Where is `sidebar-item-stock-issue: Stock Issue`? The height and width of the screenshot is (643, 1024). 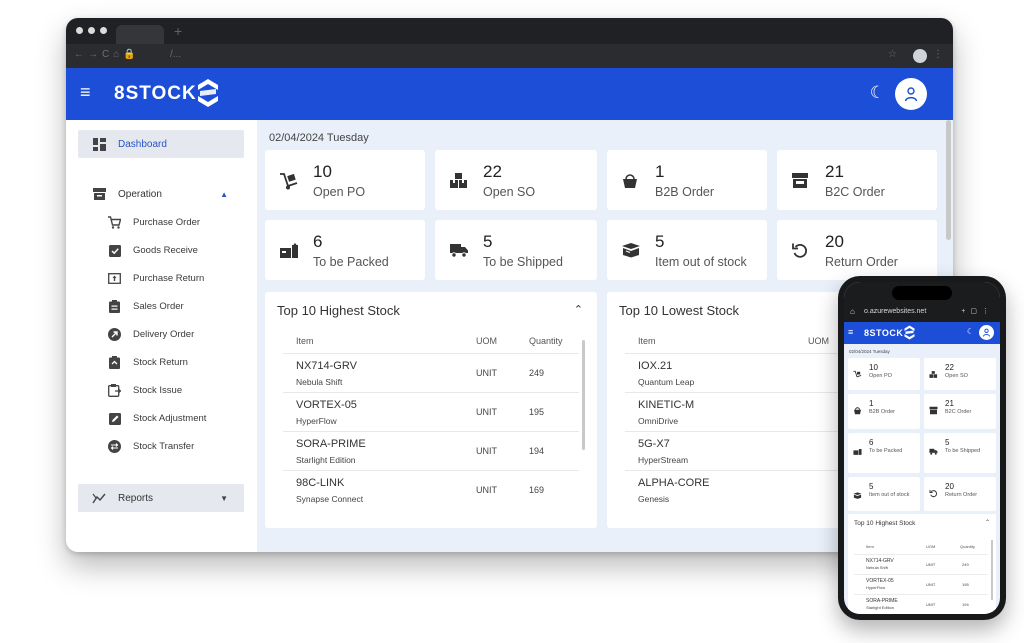
sidebar-item-stock-issue: Stock Issue is located at coordinates (145, 390).